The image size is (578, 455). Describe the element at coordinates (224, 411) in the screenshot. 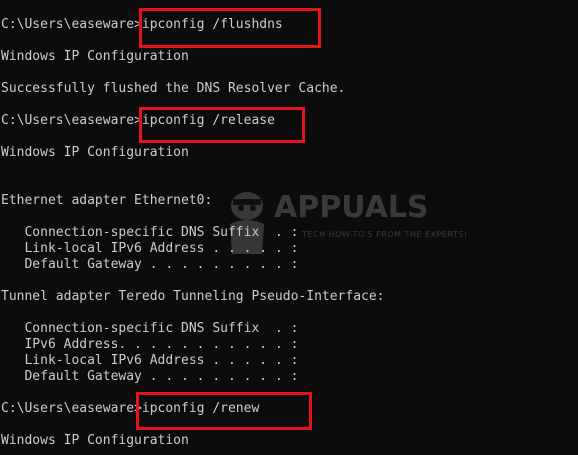

I see `highlight-box-renew` at that location.